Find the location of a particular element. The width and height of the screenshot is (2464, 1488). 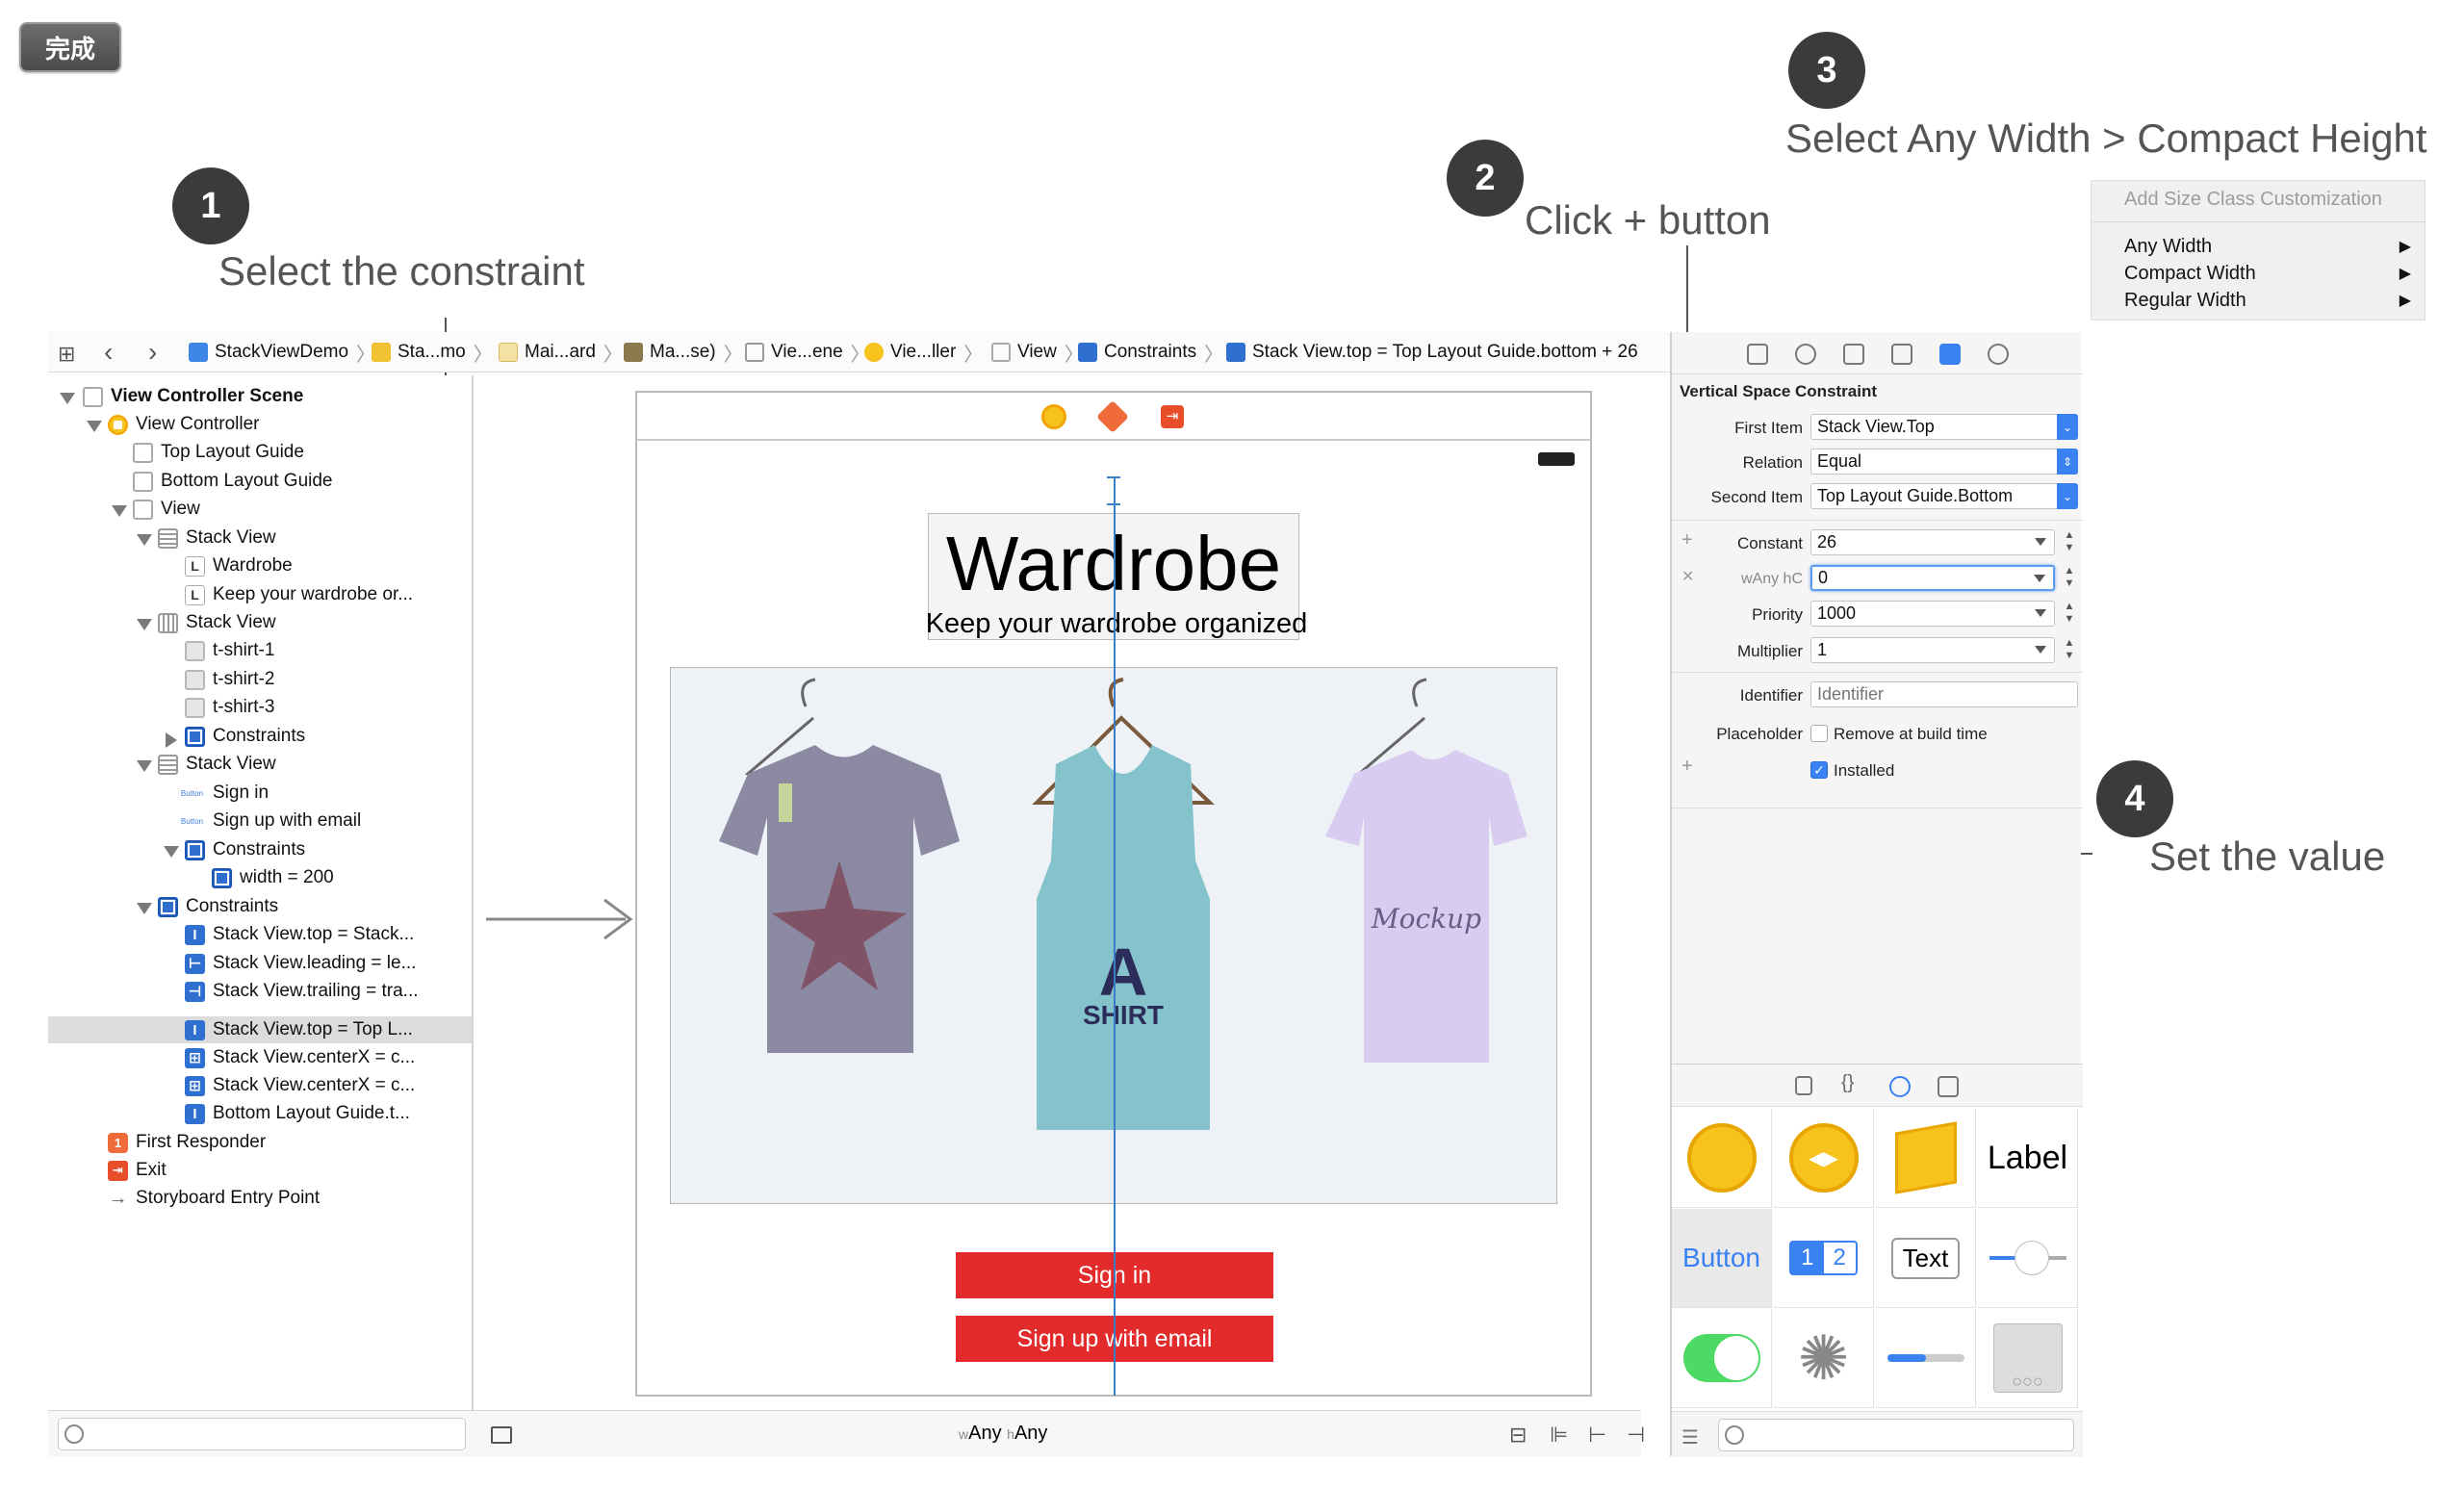

crumb-view-controller: Vie...ller 〉 is located at coordinates (923, 352).